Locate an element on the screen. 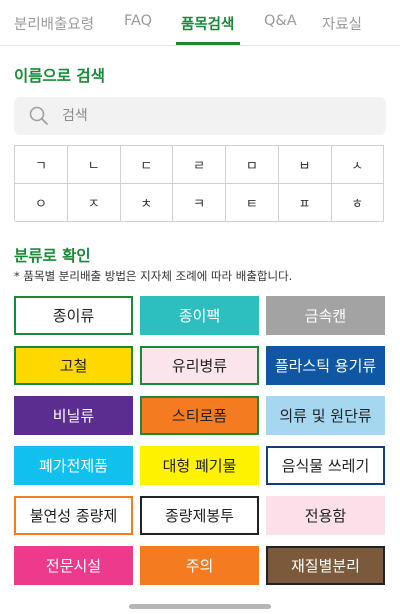  category-button: 대형 폐기물 is located at coordinates (199, 465).